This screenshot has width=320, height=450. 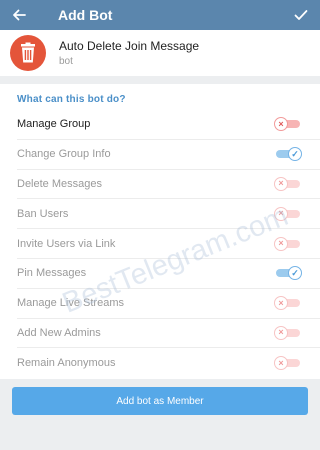 I want to click on permission-label: Pin Messages, so click(x=52, y=273).